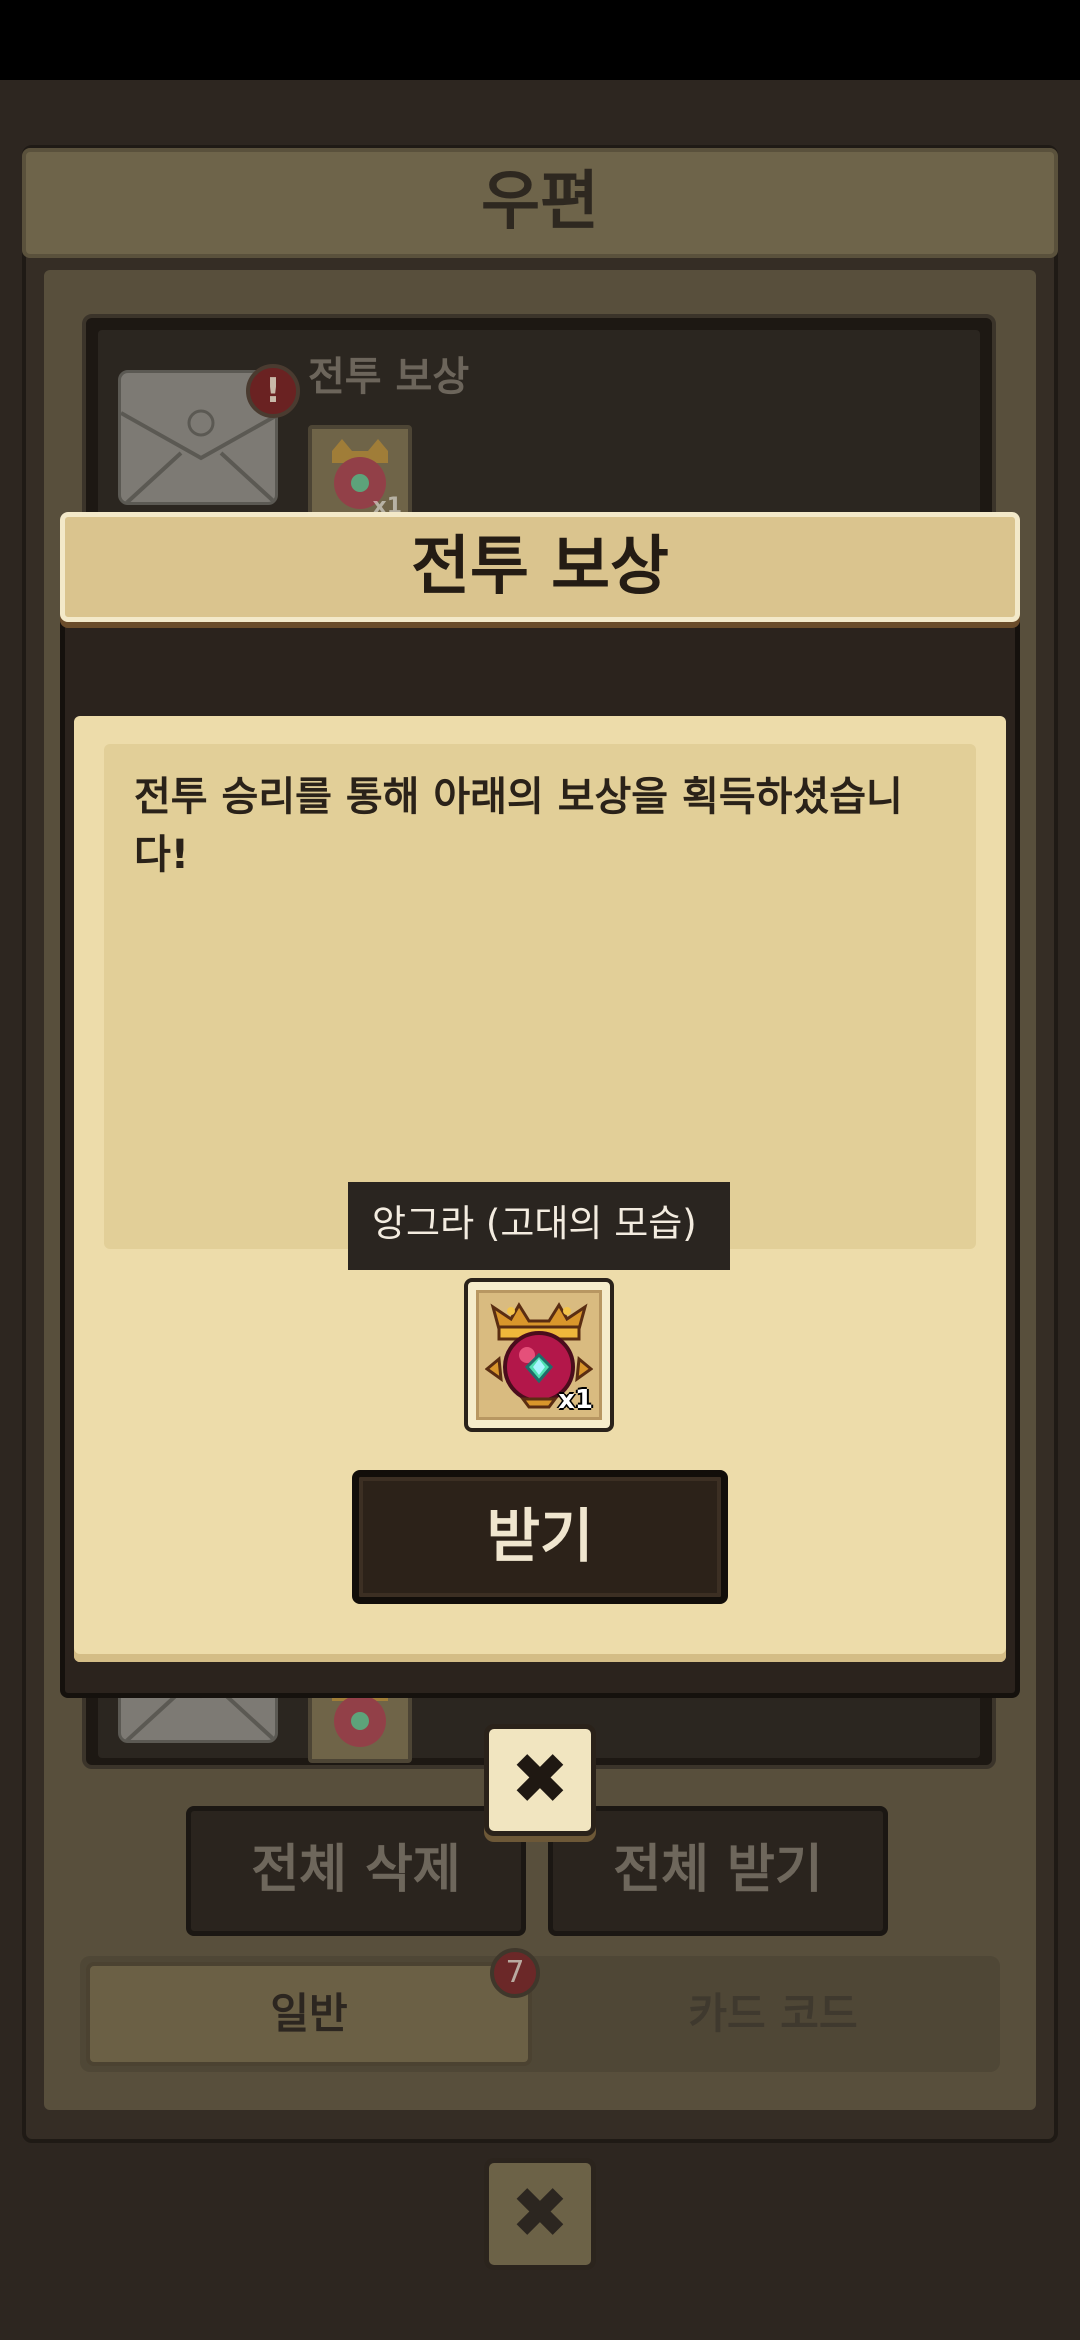 This screenshot has height=2340, width=1080. What do you see at coordinates (718, 1871) in the screenshot?
I see `receive-all-button: 전체 받기` at bounding box center [718, 1871].